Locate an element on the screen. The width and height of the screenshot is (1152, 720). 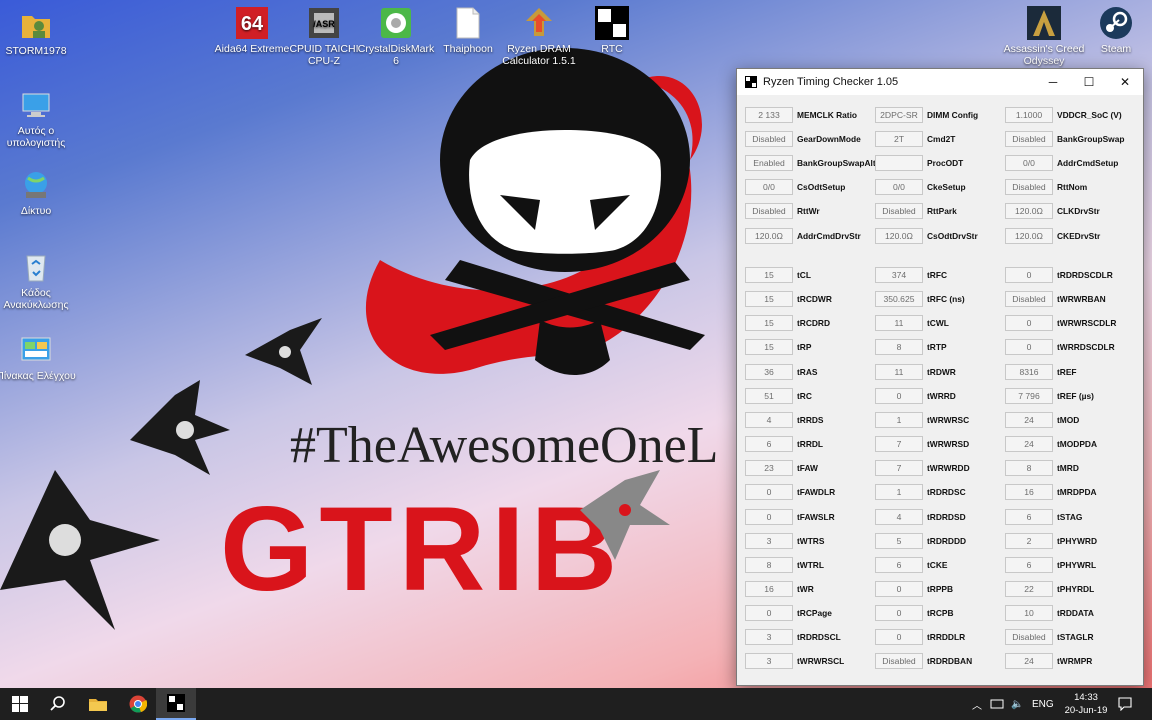
chrome-button is located at coordinates (138, 704).